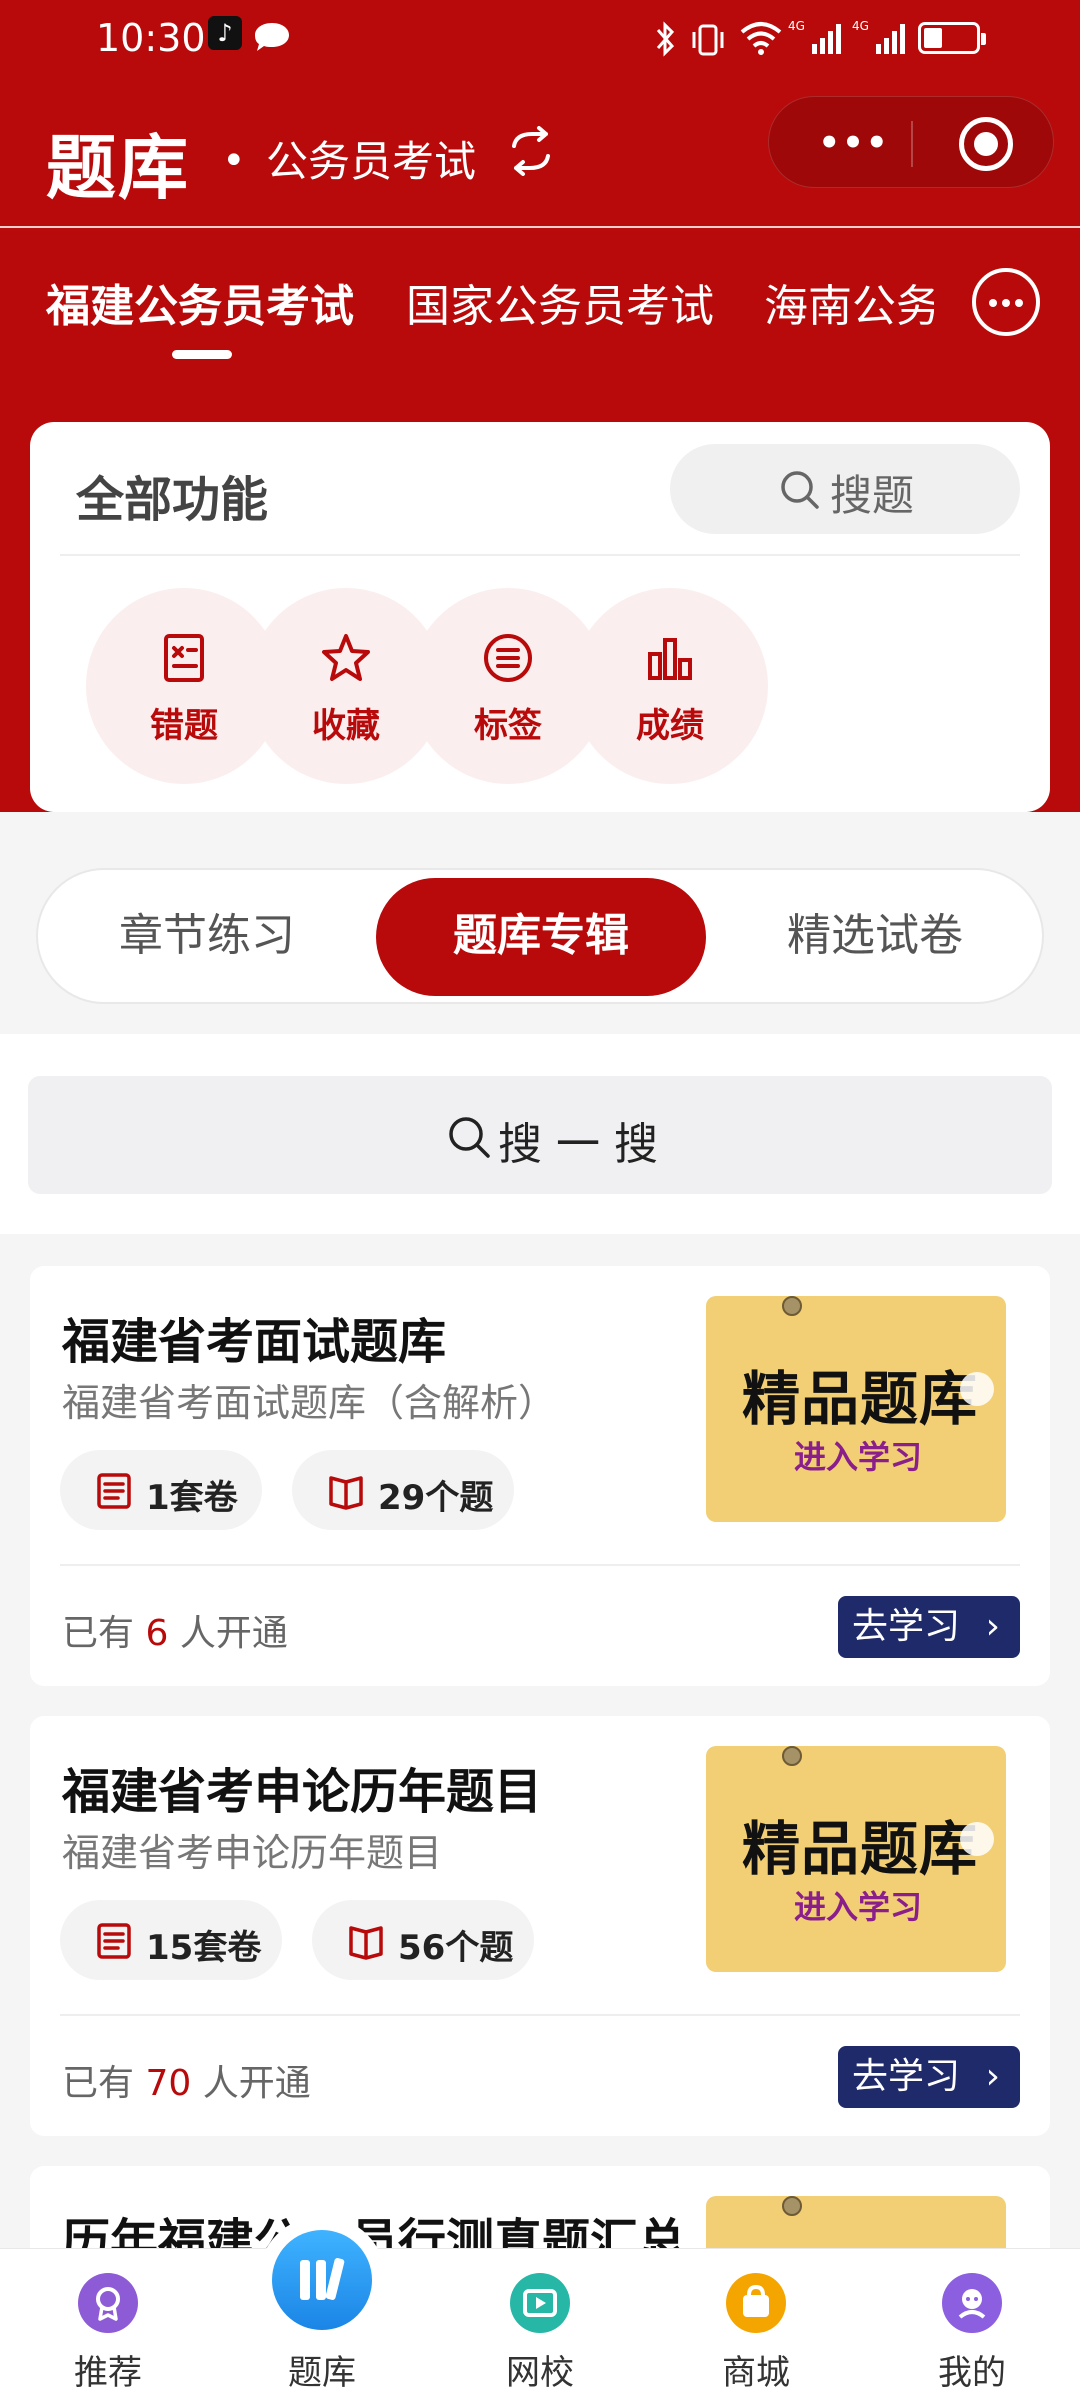  Describe the element at coordinates (708, 40) in the screenshot. I see `vibrate-icon` at that location.